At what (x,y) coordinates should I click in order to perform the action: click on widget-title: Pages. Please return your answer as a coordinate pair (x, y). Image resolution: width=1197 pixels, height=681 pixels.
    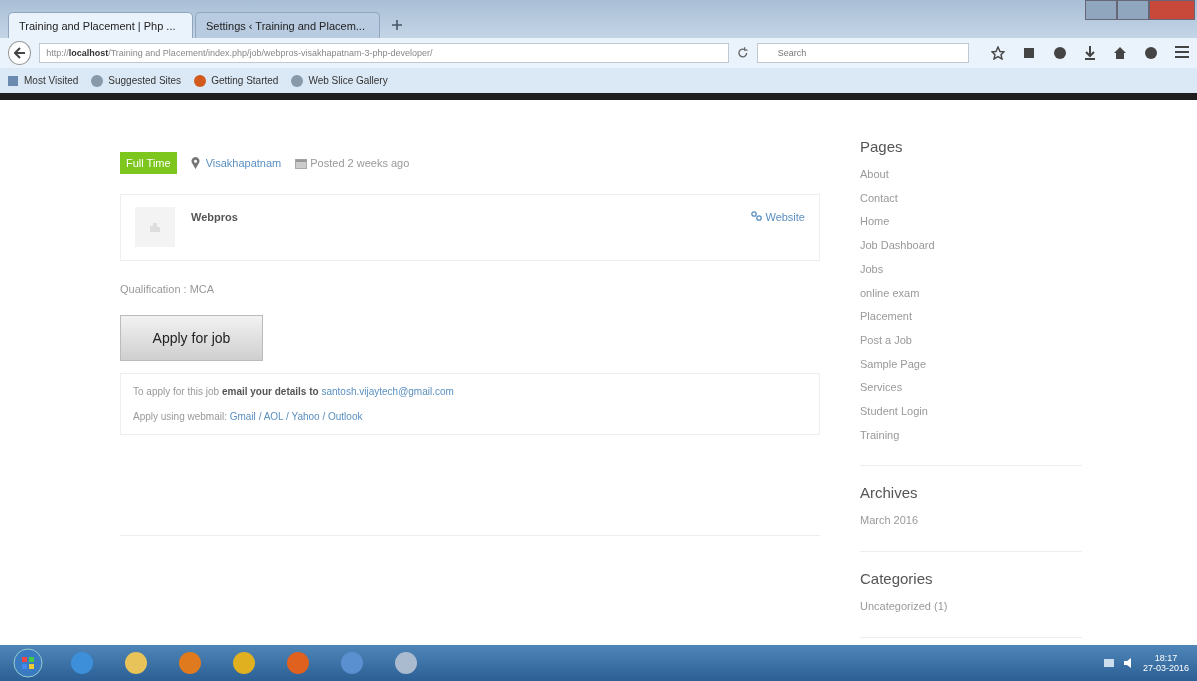
    Looking at the image, I should click on (882, 146).